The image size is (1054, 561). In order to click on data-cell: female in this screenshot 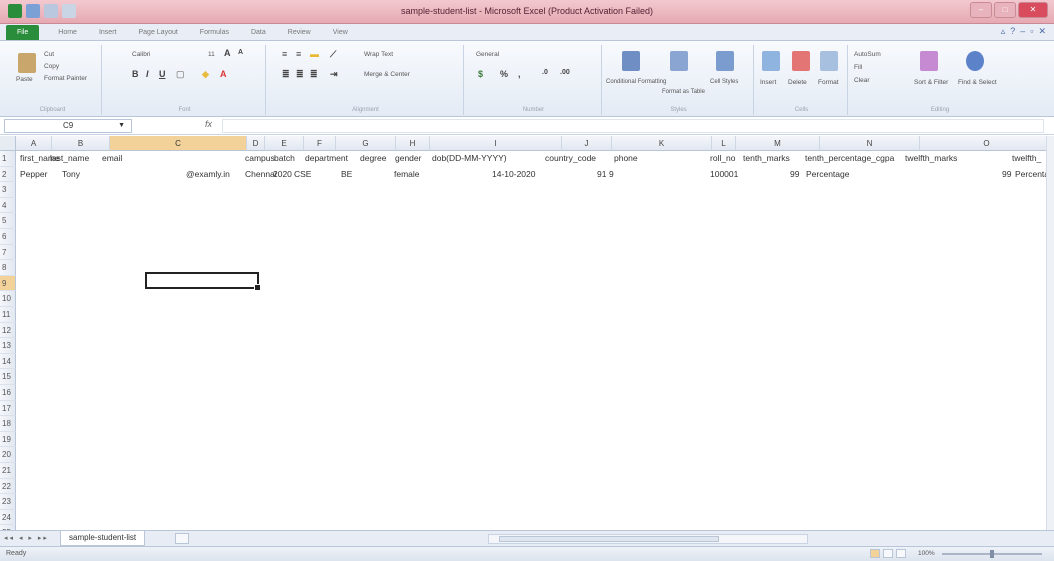, I will do `click(407, 174)`.